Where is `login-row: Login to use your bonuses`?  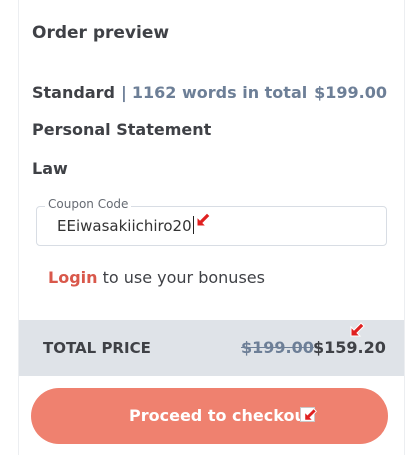
login-row: Login to use your bonuses is located at coordinates (156, 277).